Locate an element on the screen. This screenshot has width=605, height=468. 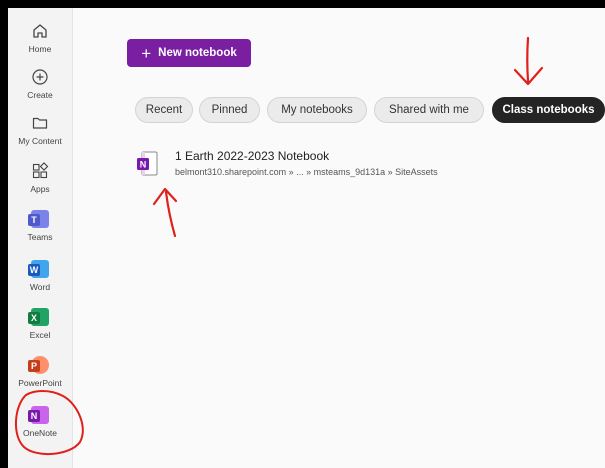
rail-item-onenote: N OneNote is located at coordinates (40, 426).